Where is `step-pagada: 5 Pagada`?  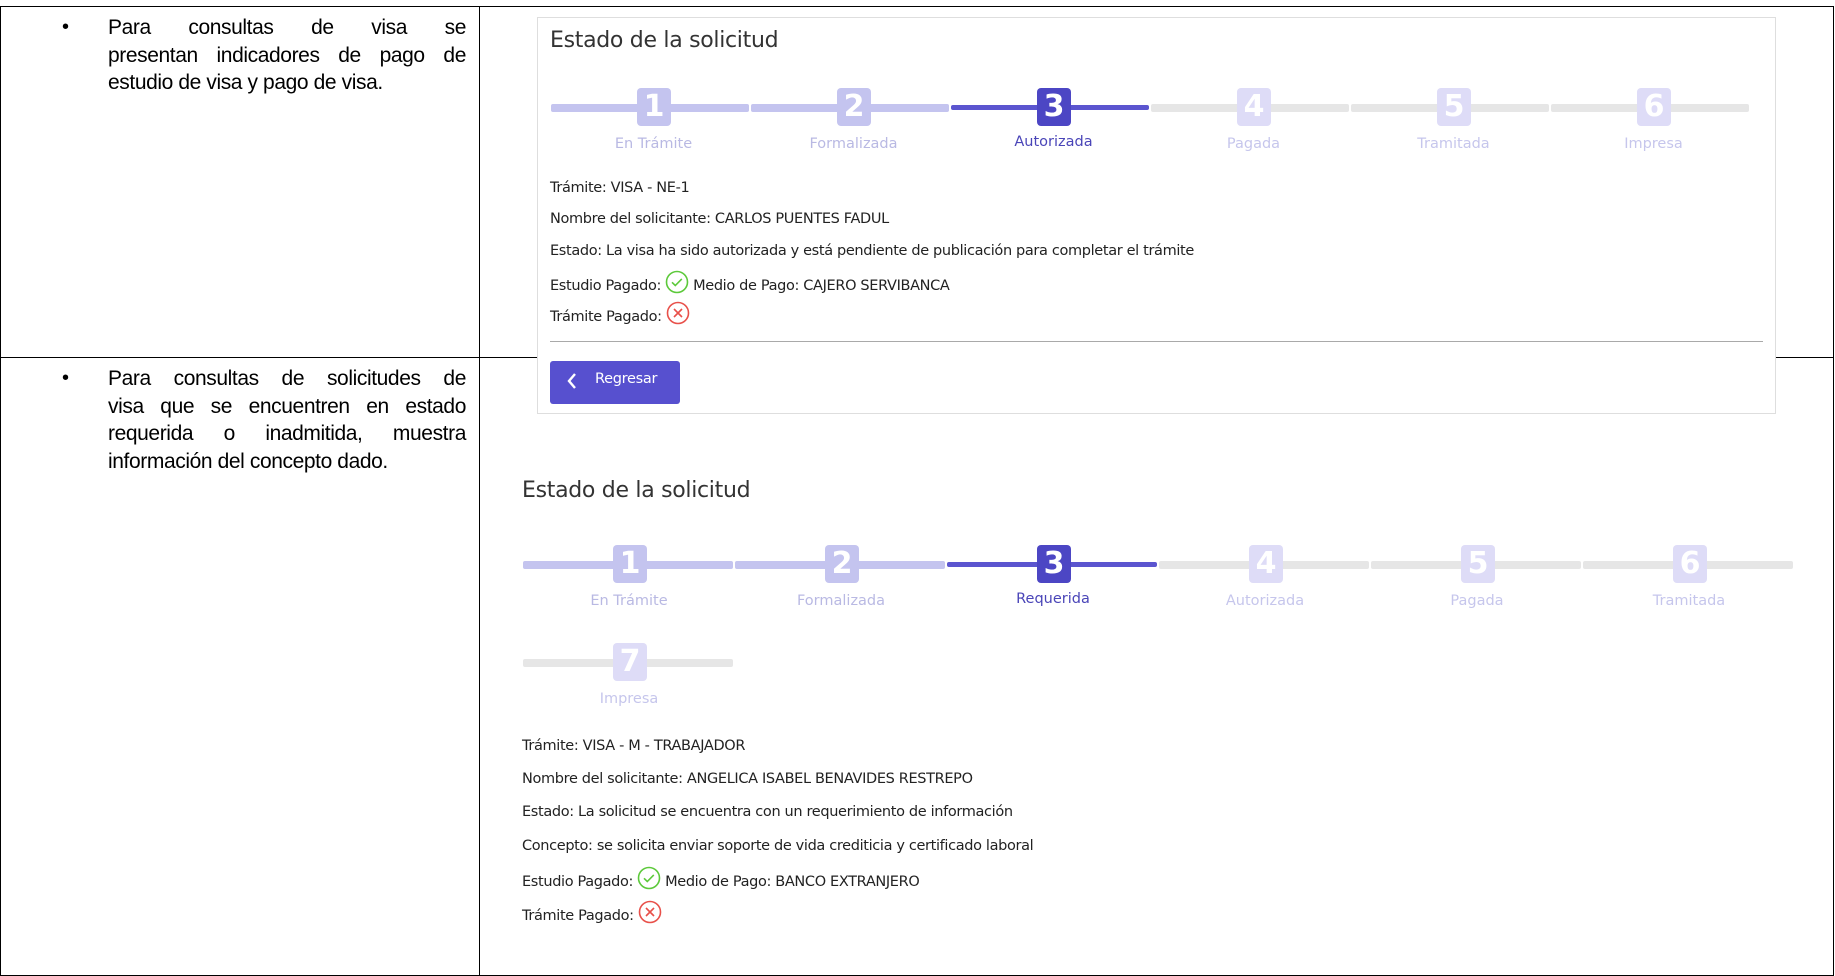
step-pagada: 5 Pagada is located at coordinates (1477, 585).